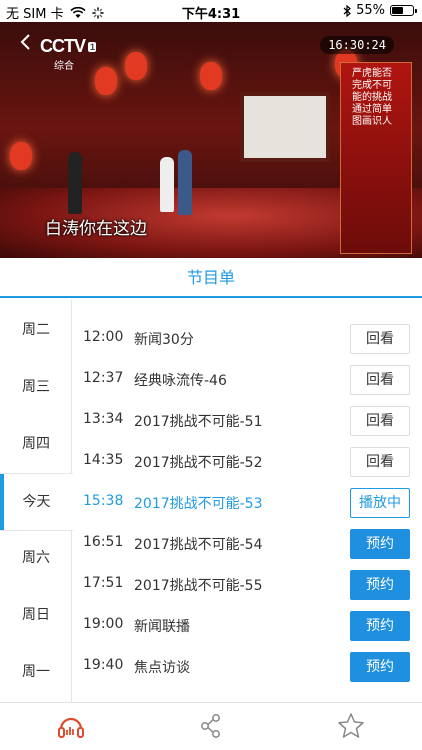  I want to click on bottom-toolbar, so click(211, 726).